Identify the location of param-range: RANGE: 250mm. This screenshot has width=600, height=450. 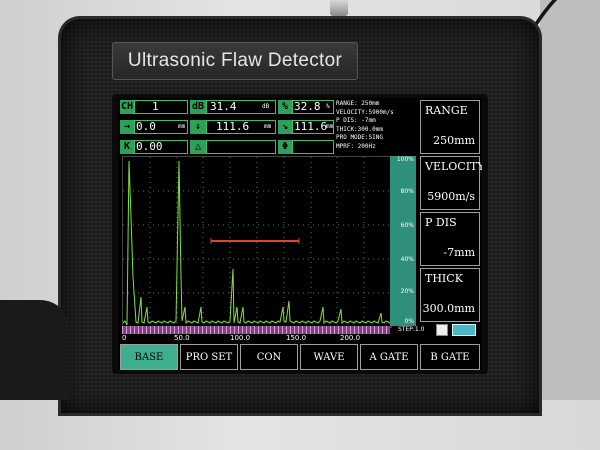
(358, 103).